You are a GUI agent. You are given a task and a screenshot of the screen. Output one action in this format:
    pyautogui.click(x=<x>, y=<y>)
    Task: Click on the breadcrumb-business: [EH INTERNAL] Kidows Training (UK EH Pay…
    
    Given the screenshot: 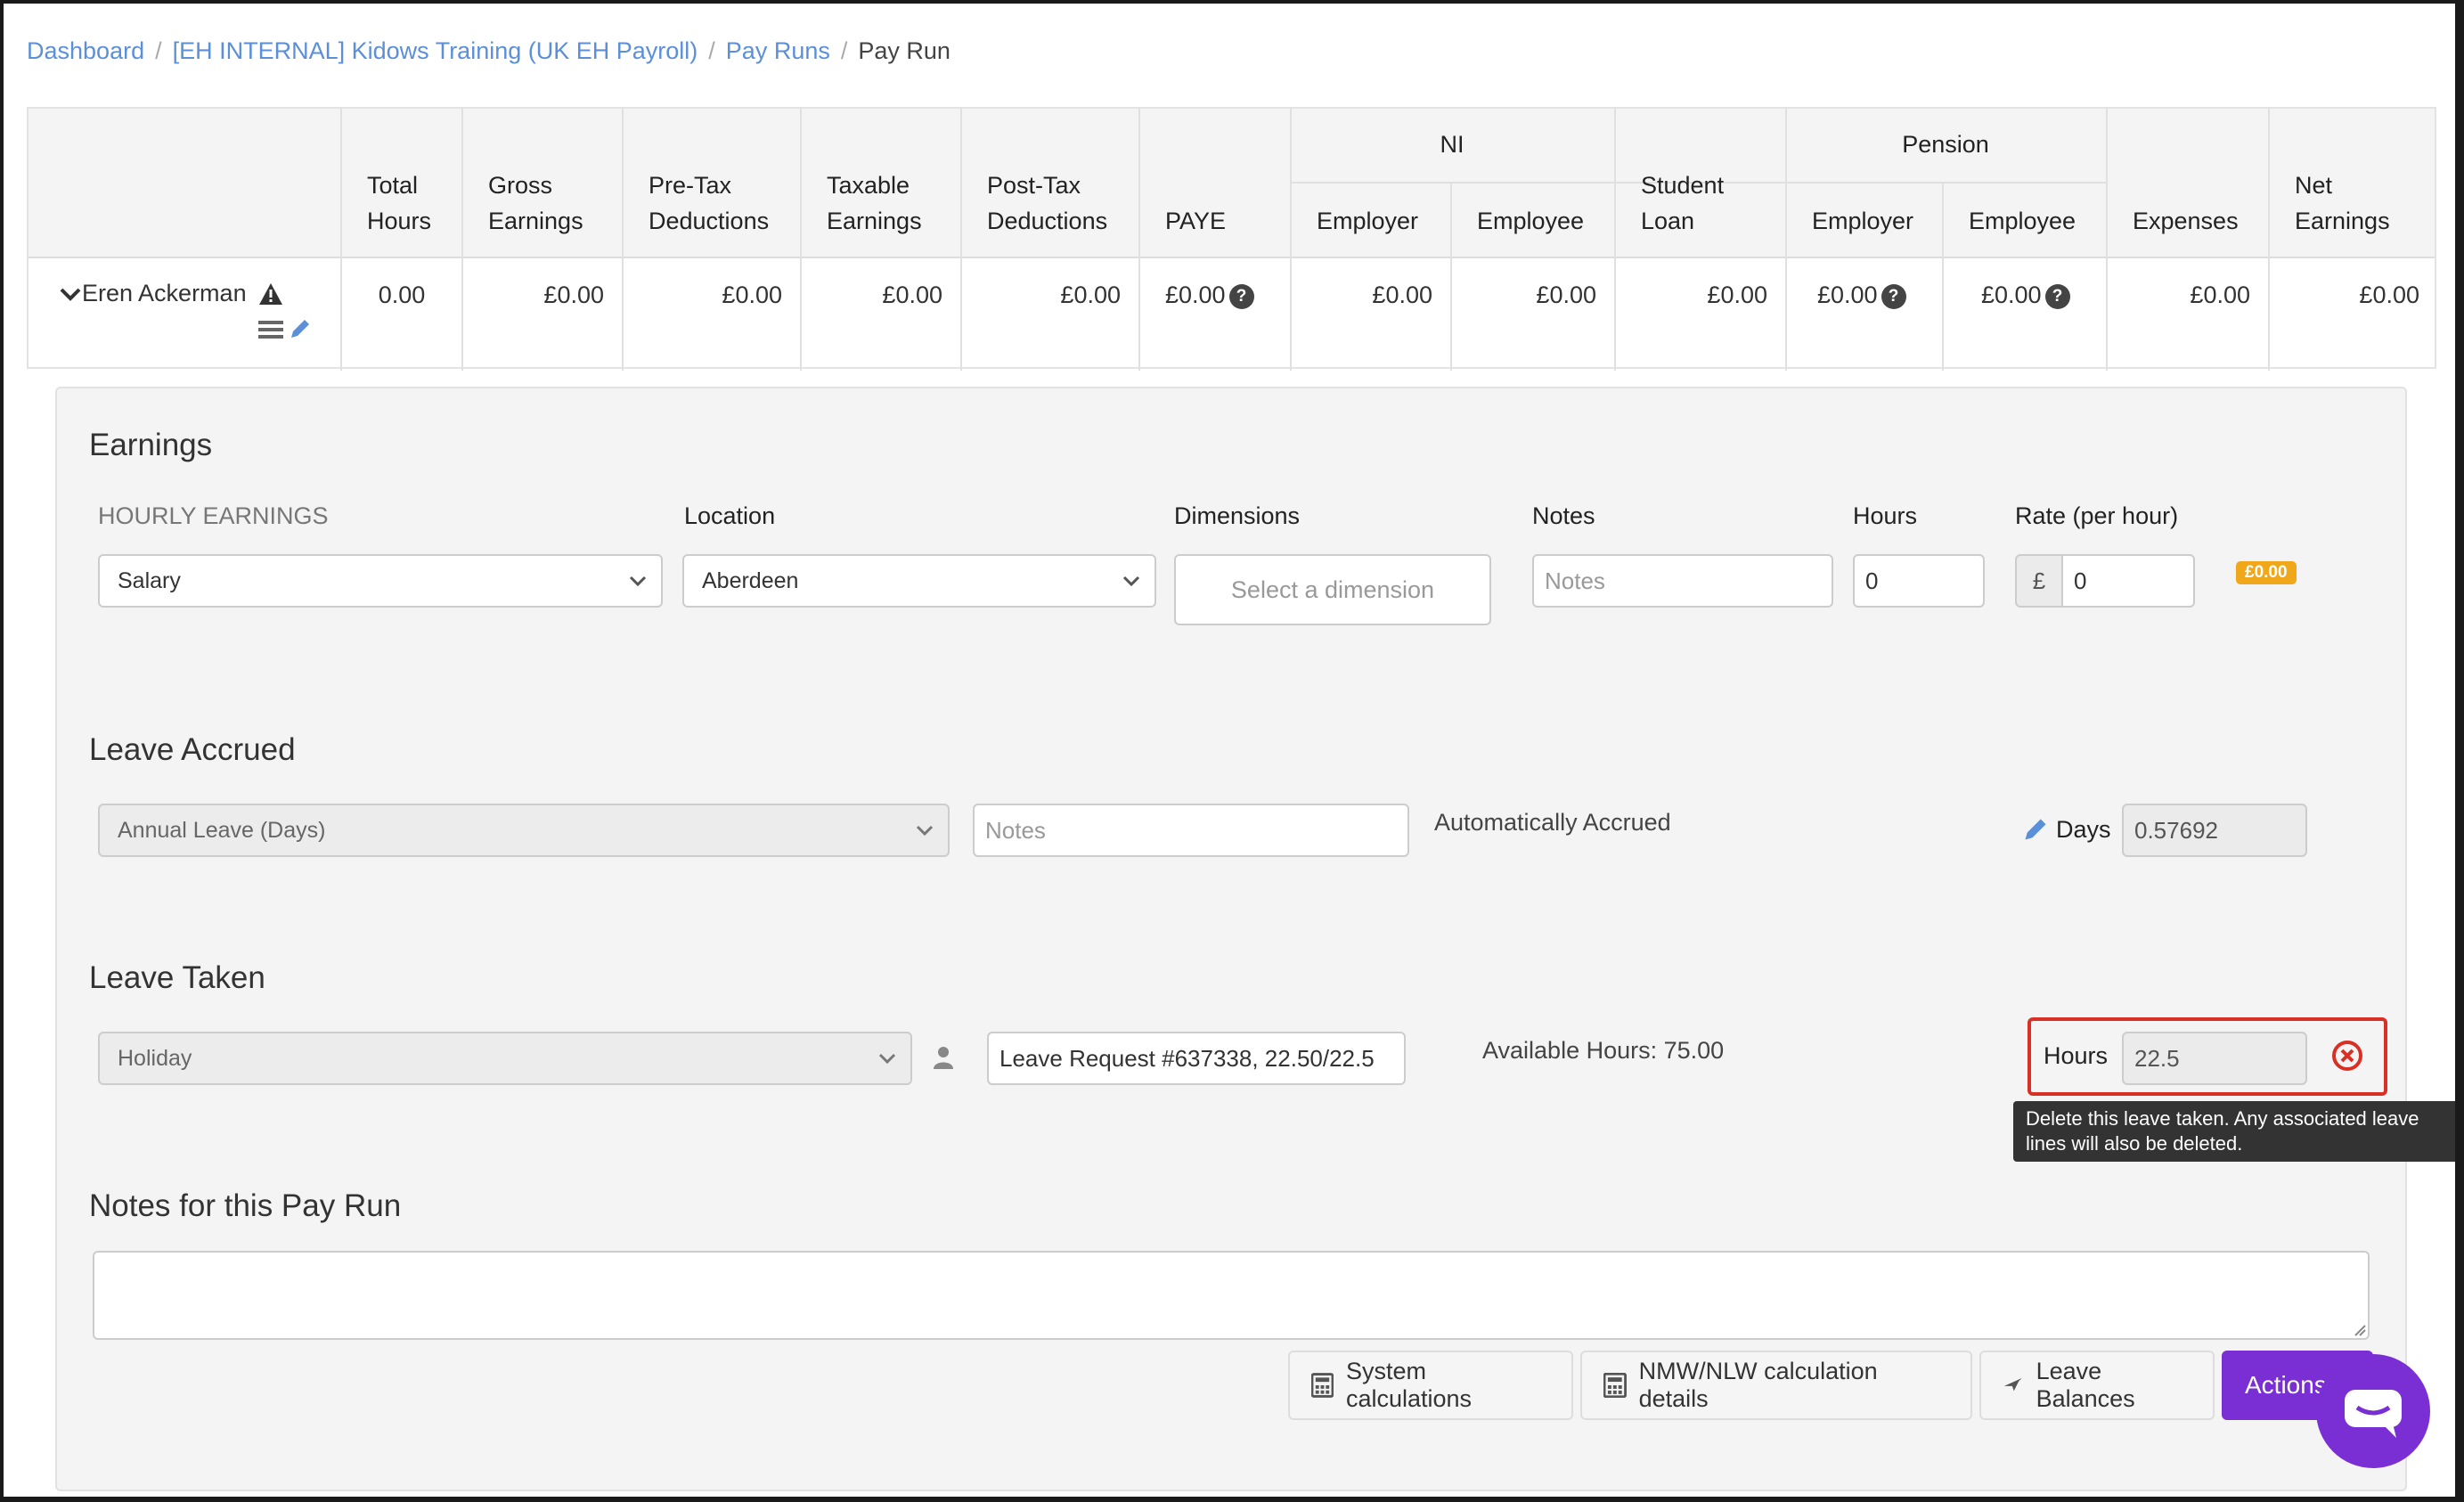 What is the action you would take?
    pyautogui.click(x=436, y=51)
    